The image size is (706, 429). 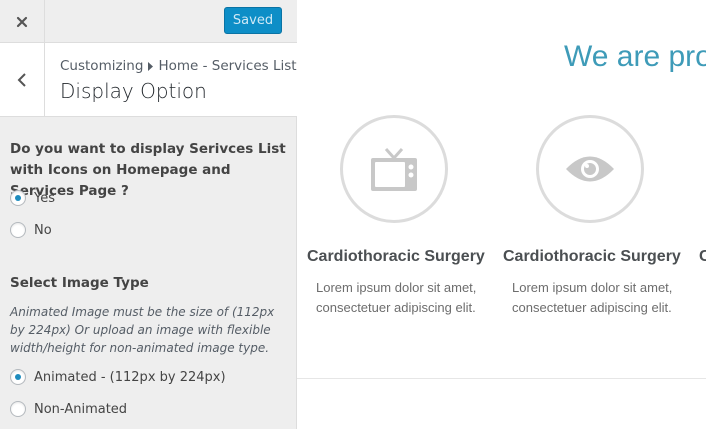 I want to click on eye-icon, so click(x=590, y=169).